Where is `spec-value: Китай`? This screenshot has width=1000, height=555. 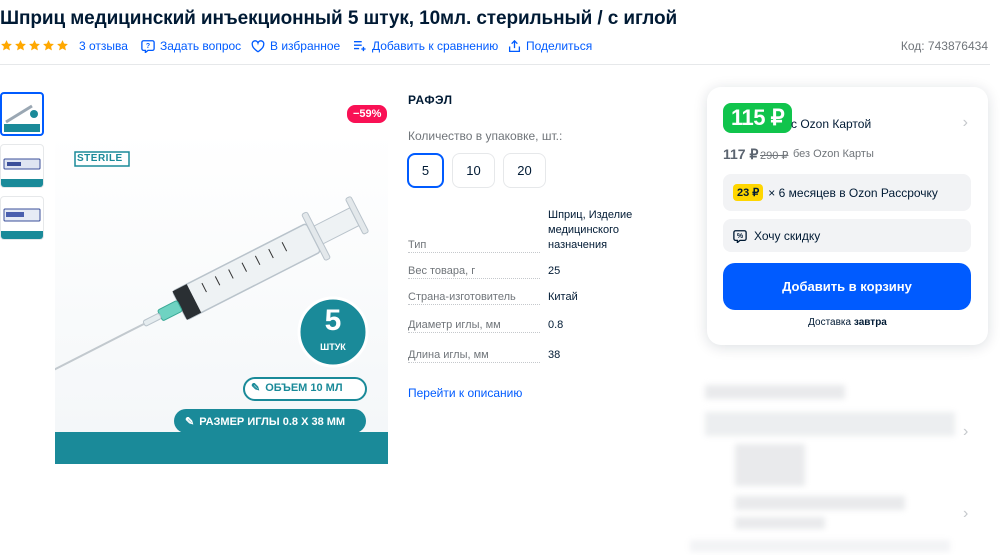 spec-value: Китай is located at coordinates (563, 297).